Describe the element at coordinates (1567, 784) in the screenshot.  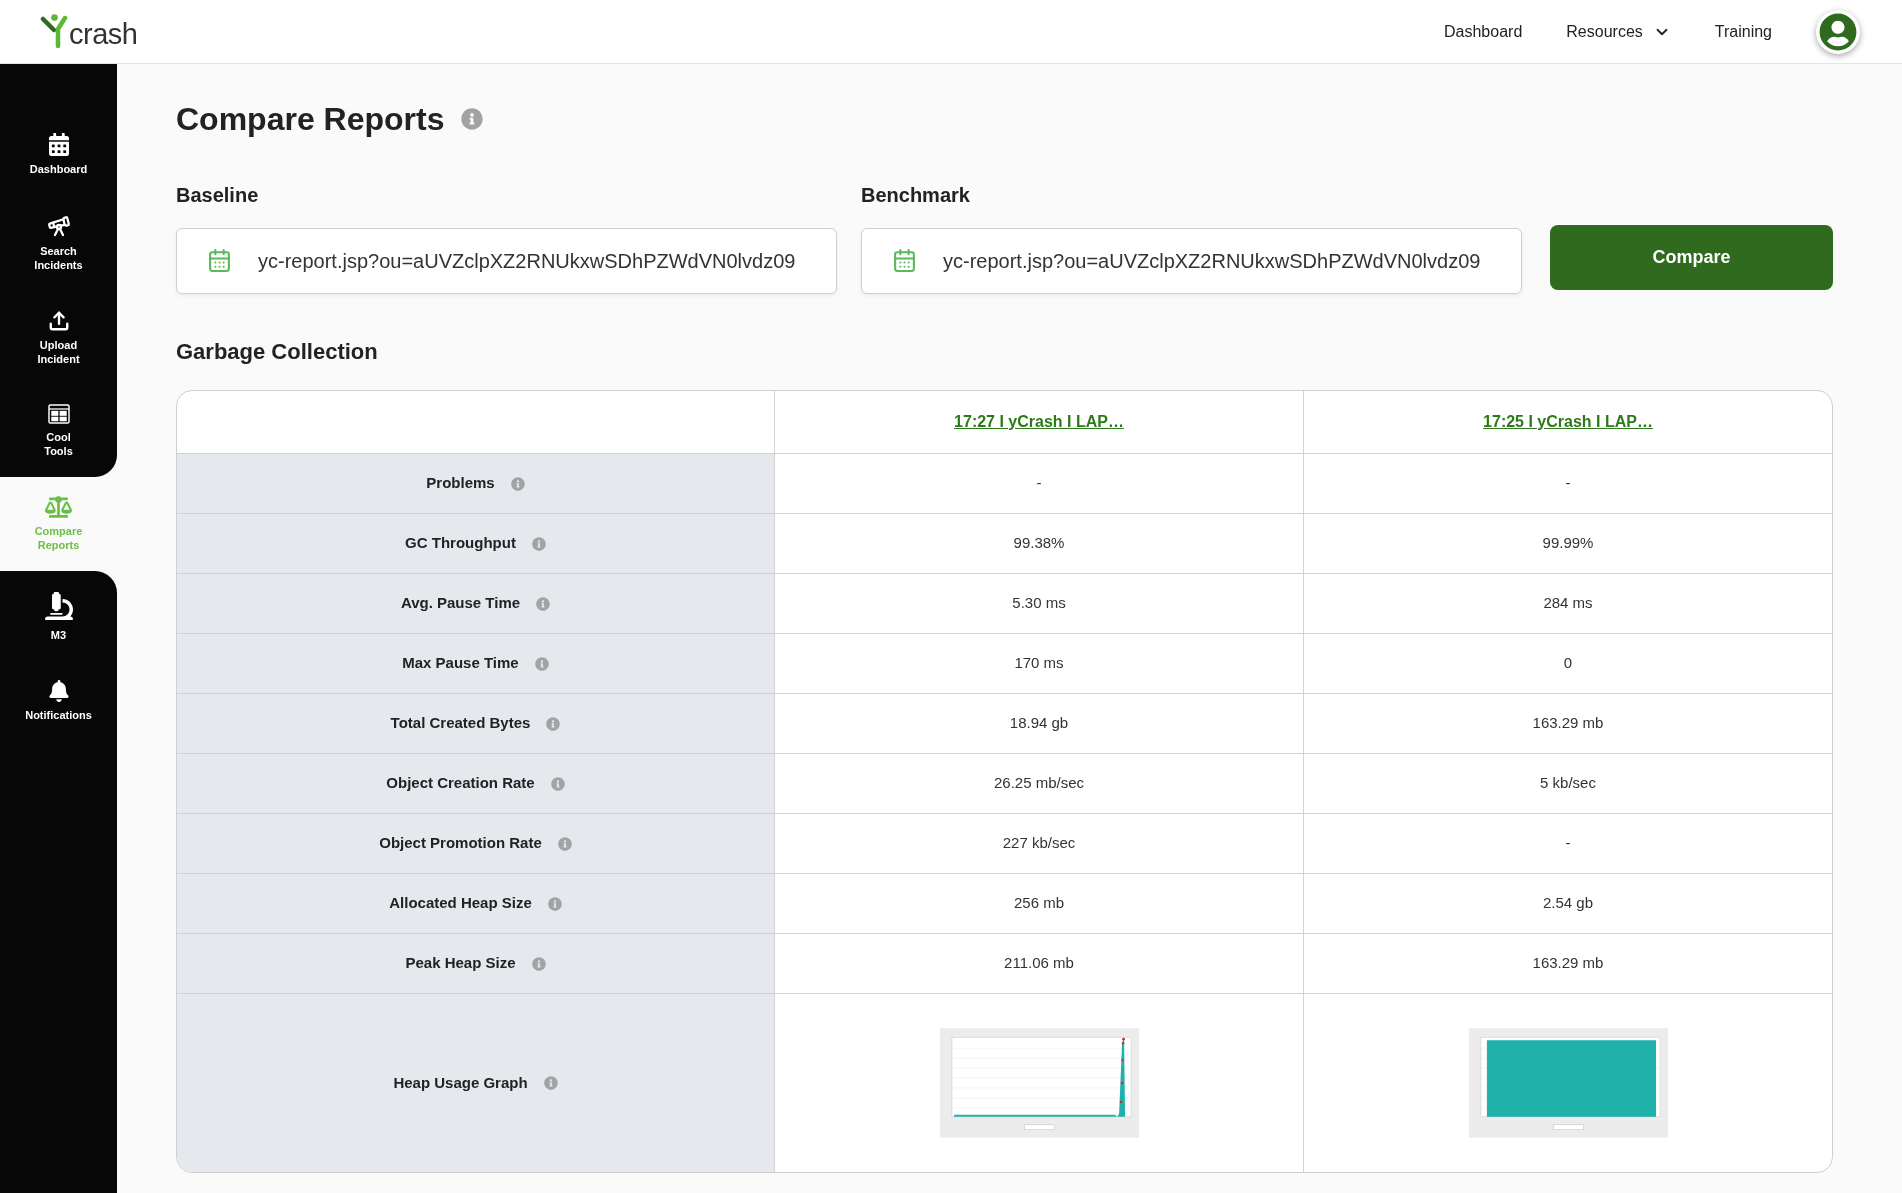
I see `table-cell: 5 kb/sec` at that location.